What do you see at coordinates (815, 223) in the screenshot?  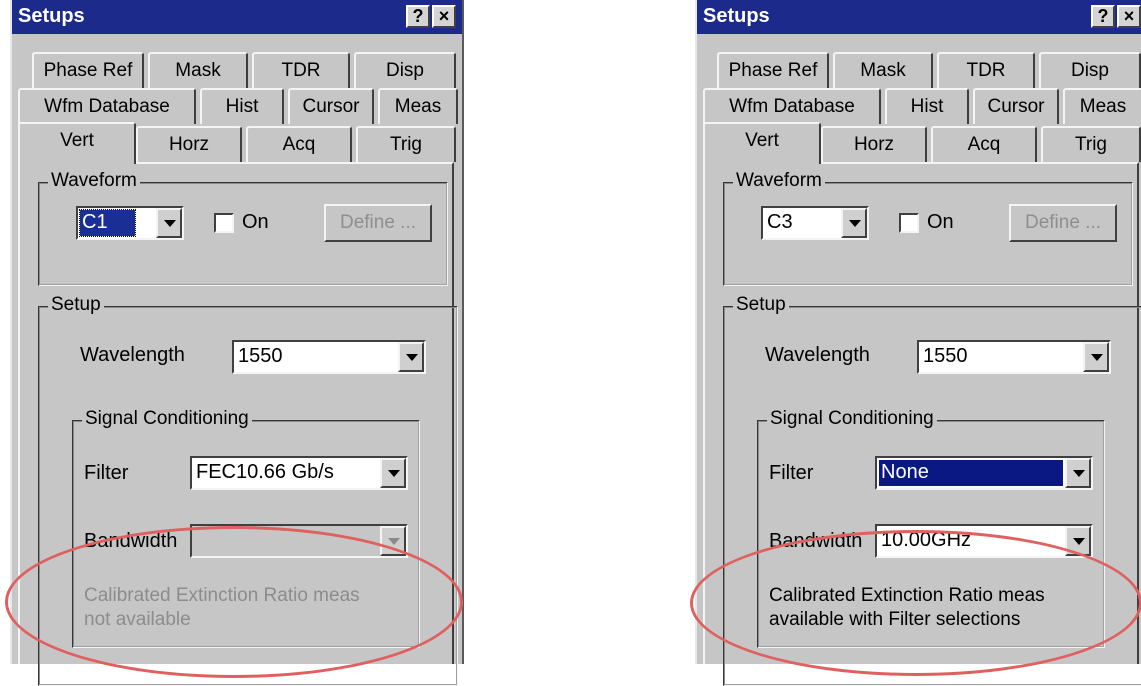 I see `waveform-select: C3` at bounding box center [815, 223].